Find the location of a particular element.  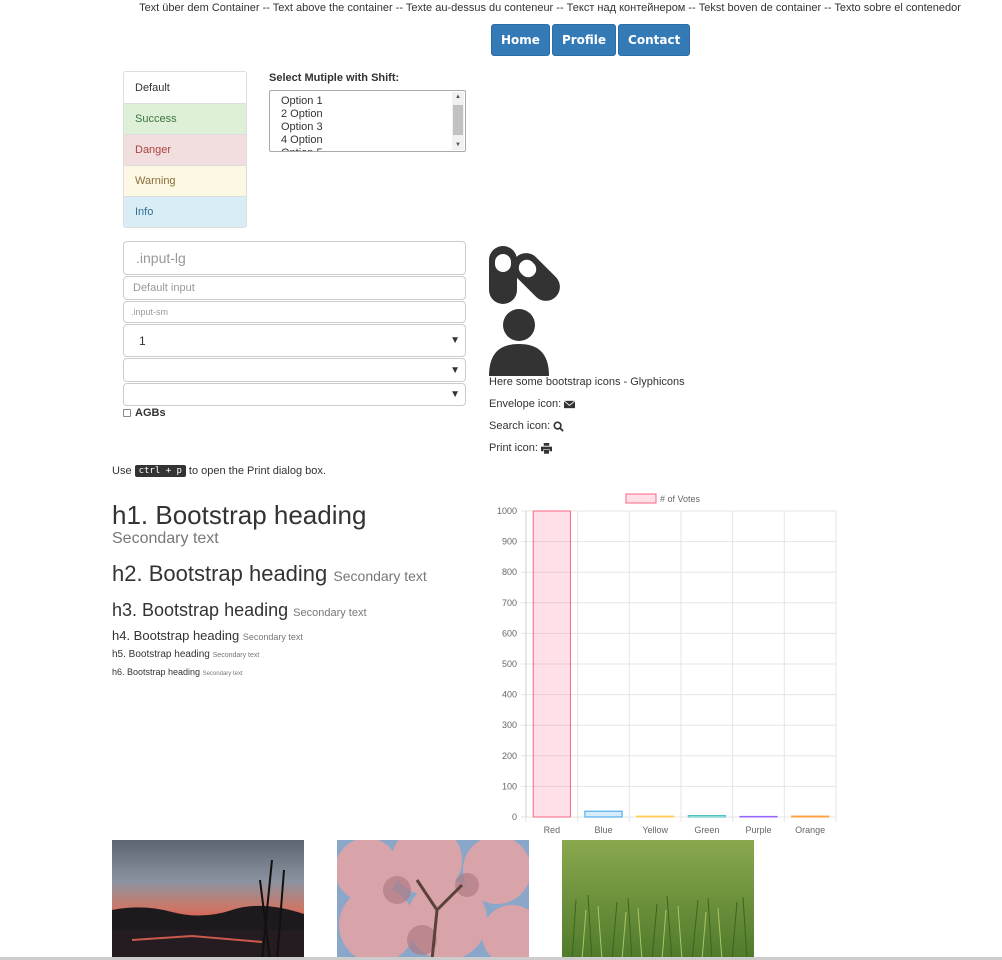

list-item-danger: Danger is located at coordinates (185, 149).